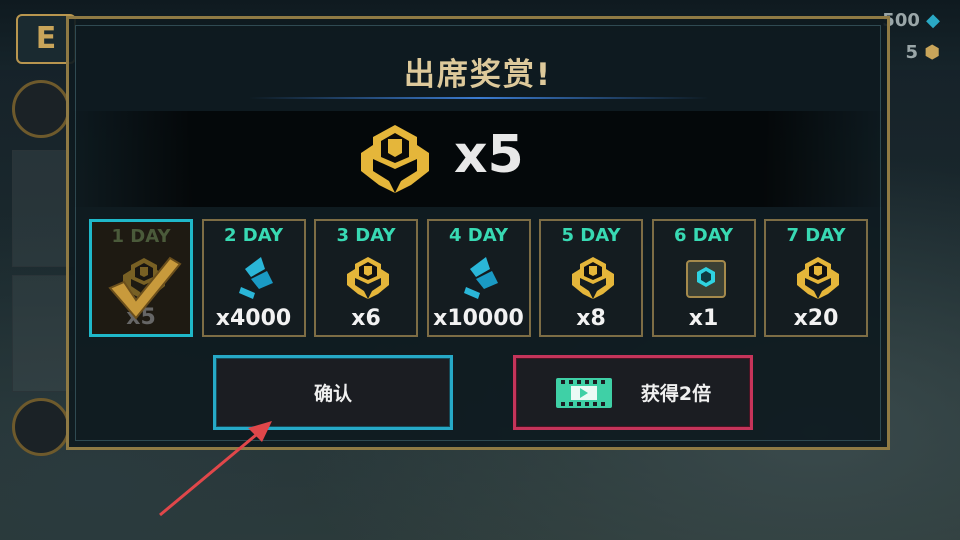 This screenshot has height=540, width=960. I want to click on day-card-1: 1 DAY x5, so click(141, 278).